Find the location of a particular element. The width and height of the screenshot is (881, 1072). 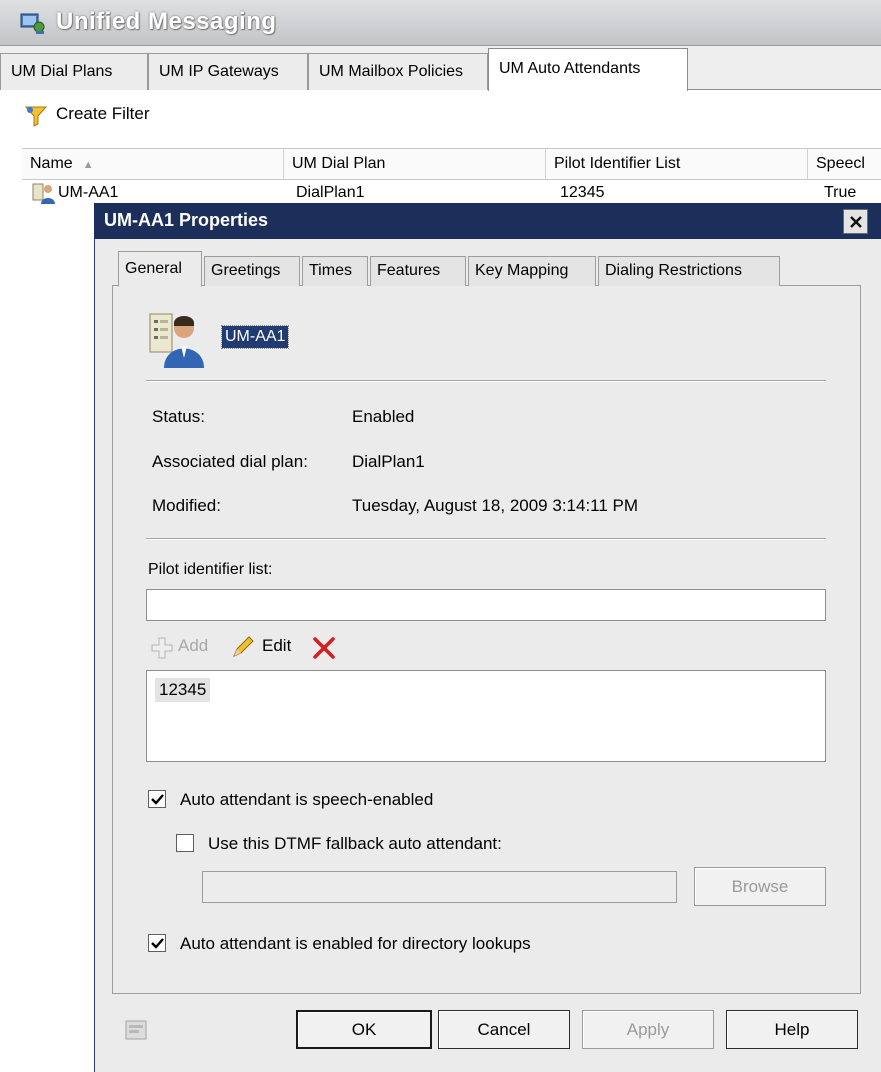

status-value: Enabled is located at coordinates (383, 416).